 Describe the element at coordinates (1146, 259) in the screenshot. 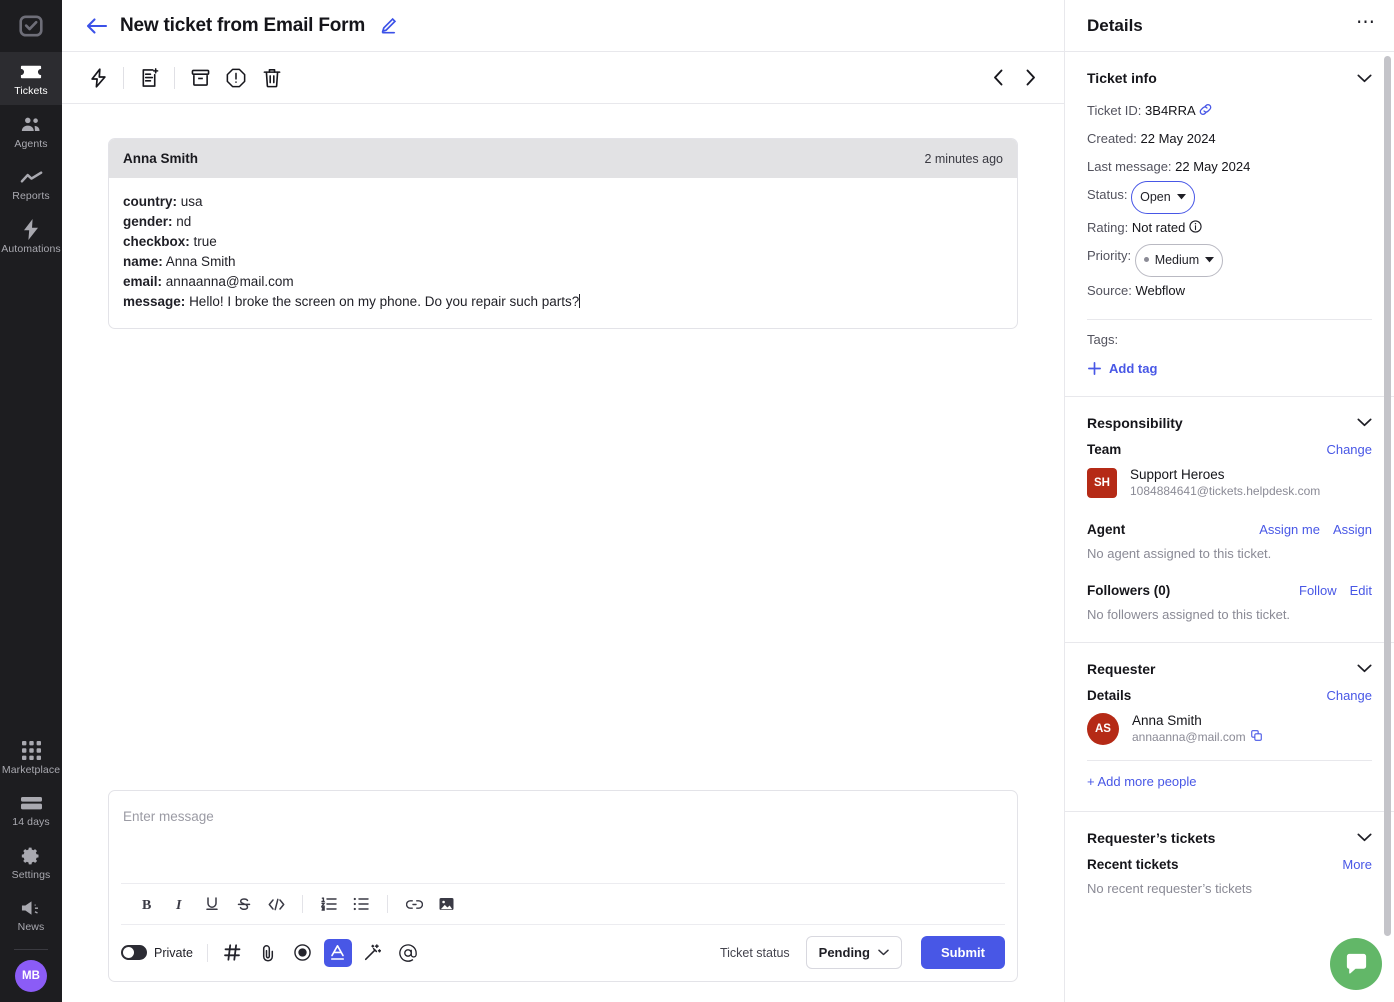

I see `priority-dot-icon` at that location.